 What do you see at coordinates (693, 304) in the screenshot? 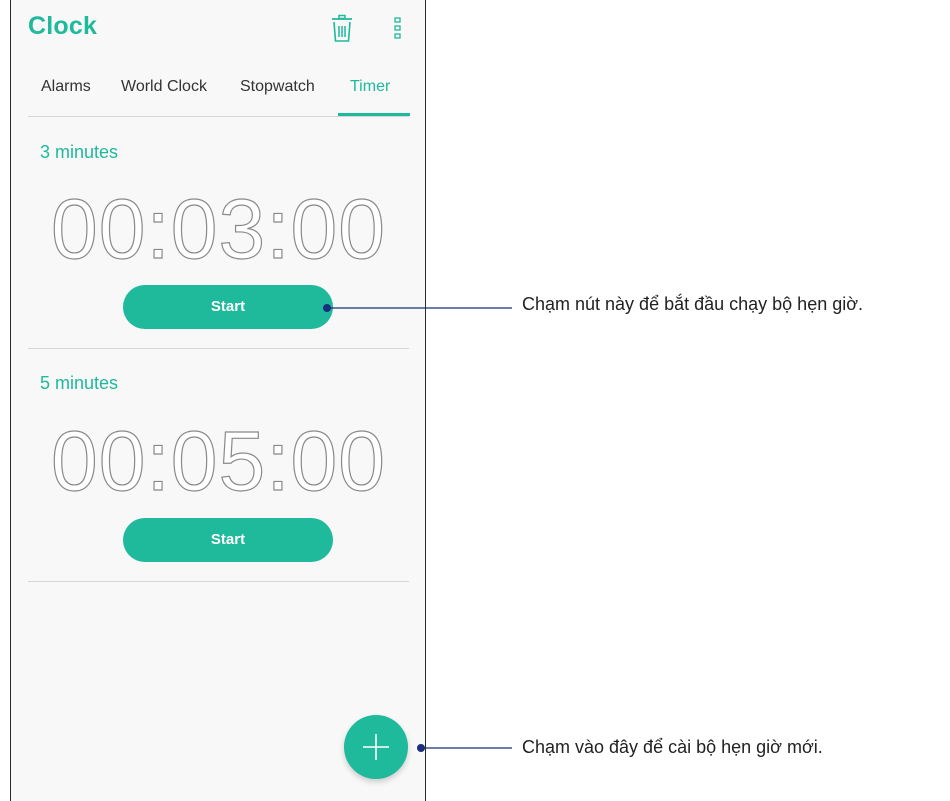
I see `callout-start-text: Chạm nút này để bắt đầu chạy bộ hẹn giờ.` at bounding box center [693, 304].